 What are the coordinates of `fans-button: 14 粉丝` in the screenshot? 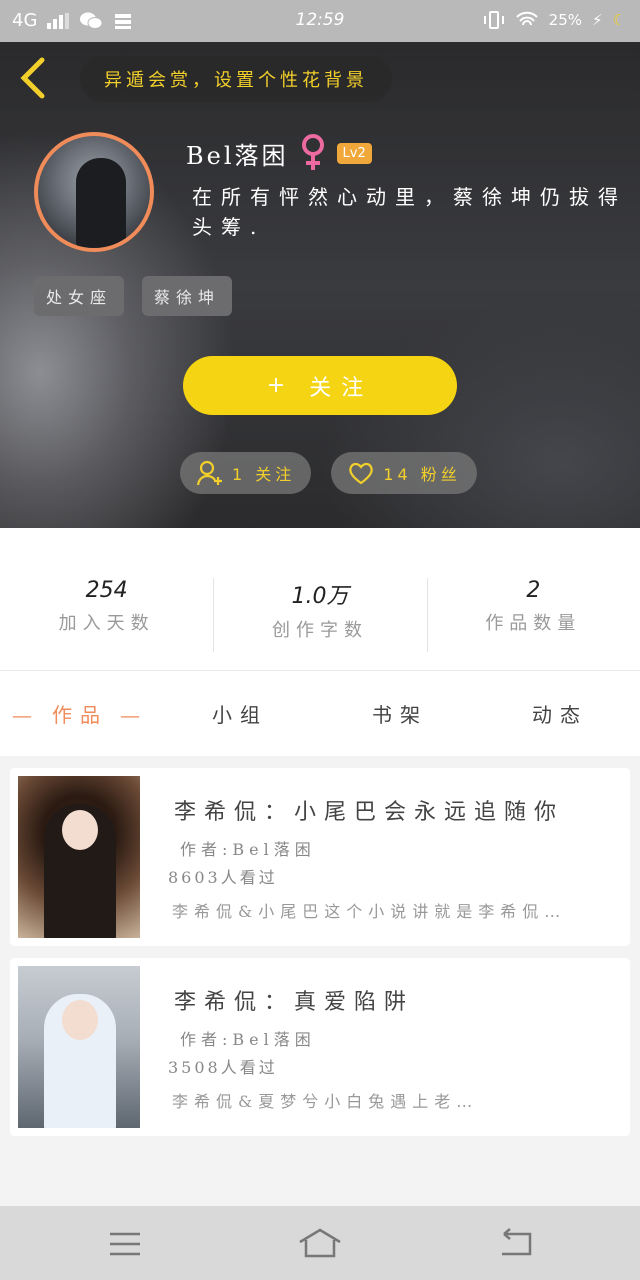 It's located at (404, 473).